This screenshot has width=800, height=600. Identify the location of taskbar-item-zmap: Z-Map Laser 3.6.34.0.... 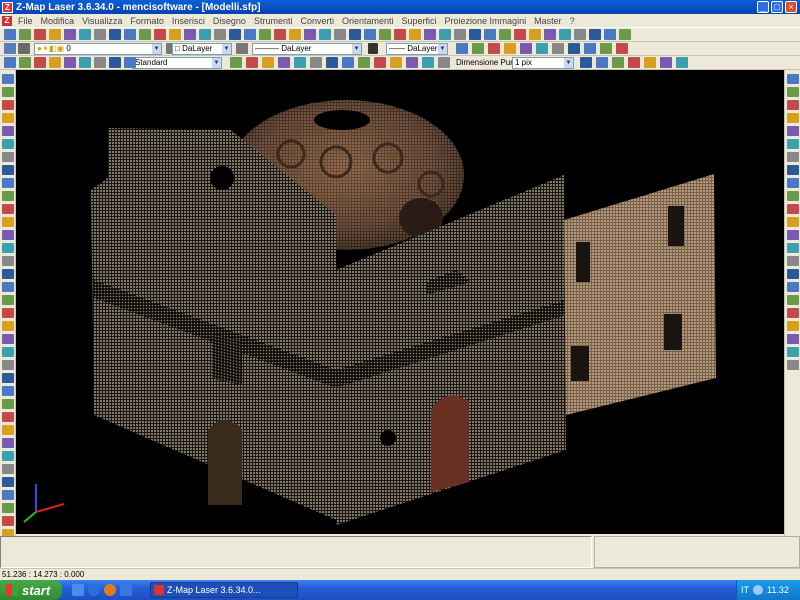
(224, 590).